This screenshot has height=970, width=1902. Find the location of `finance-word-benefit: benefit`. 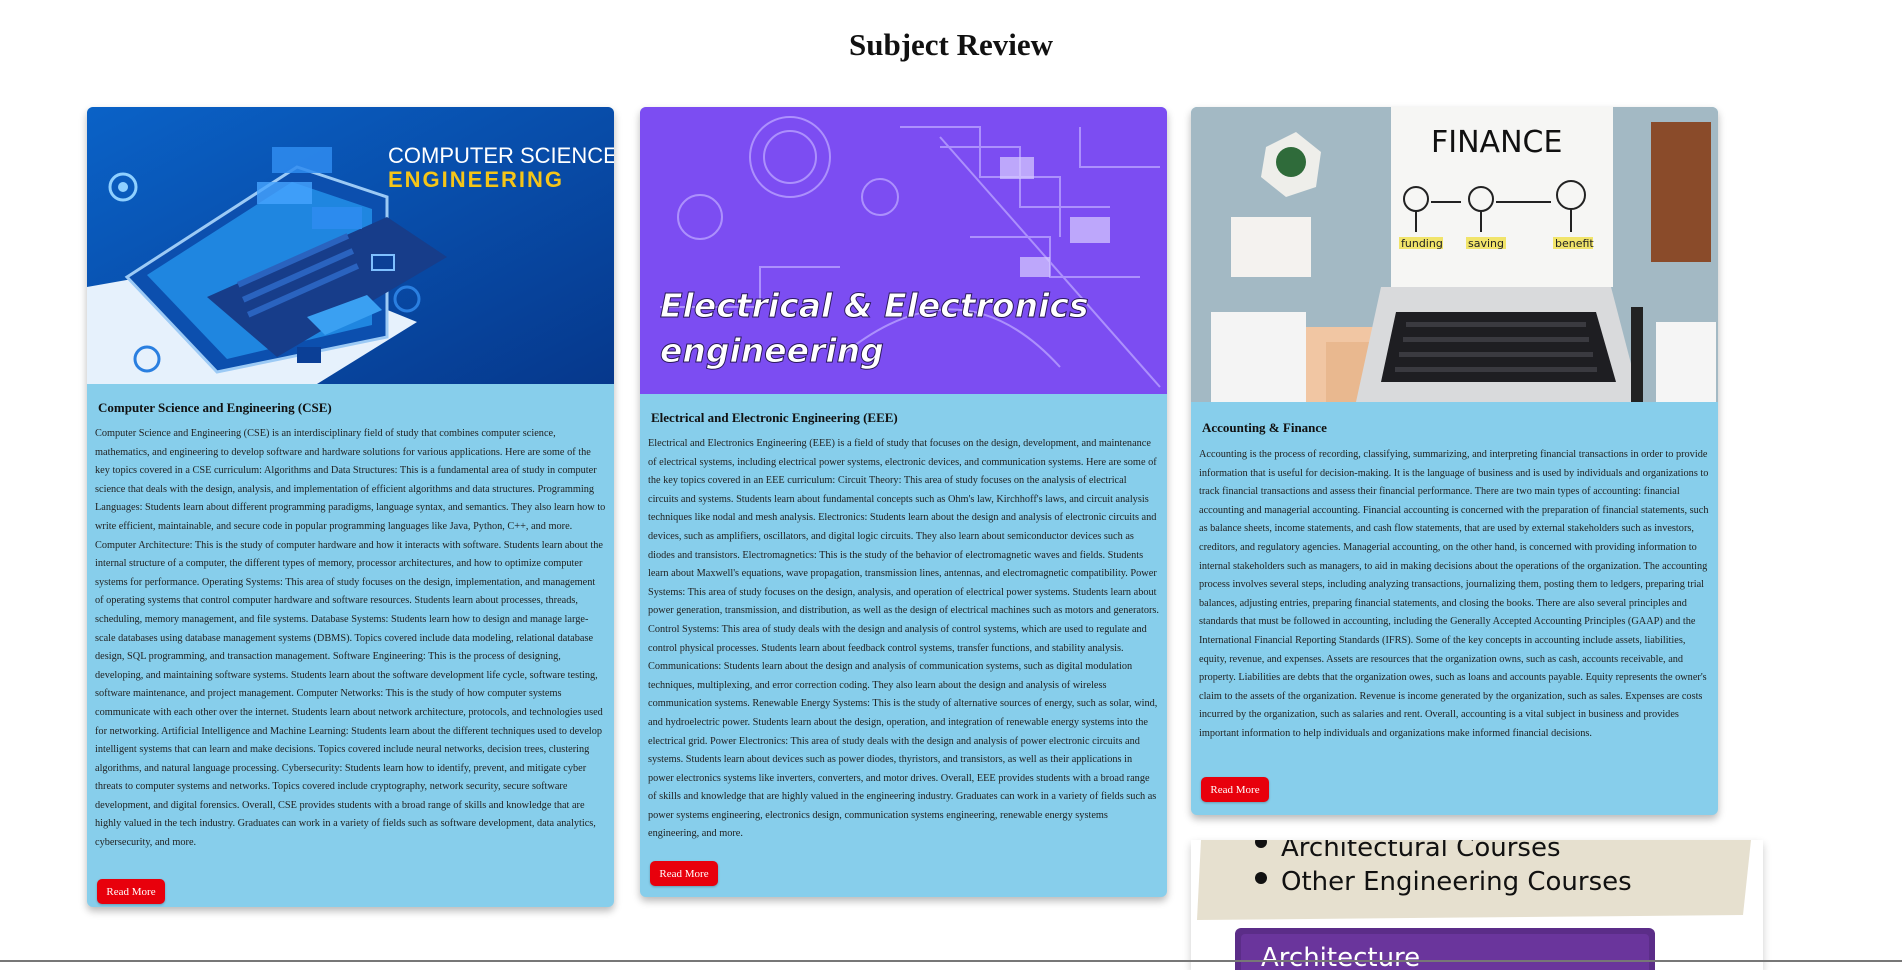

finance-word-benefit: benefit is located at coordinates (1574, 243).